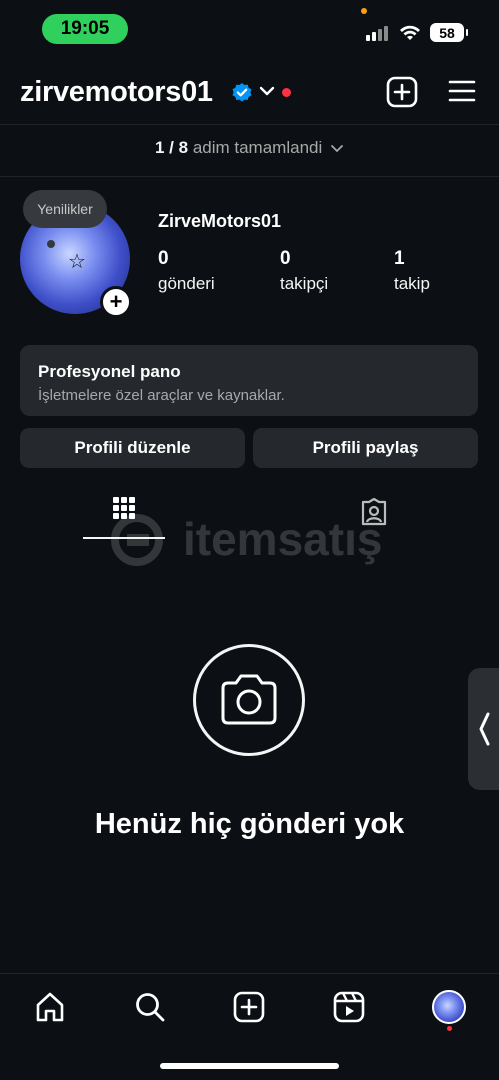 Image resolution: width=499 pixels, height=1080 pixels. I want to click on setup-progress: 1 / 8 adim tamamlandi, so click(249, 148).